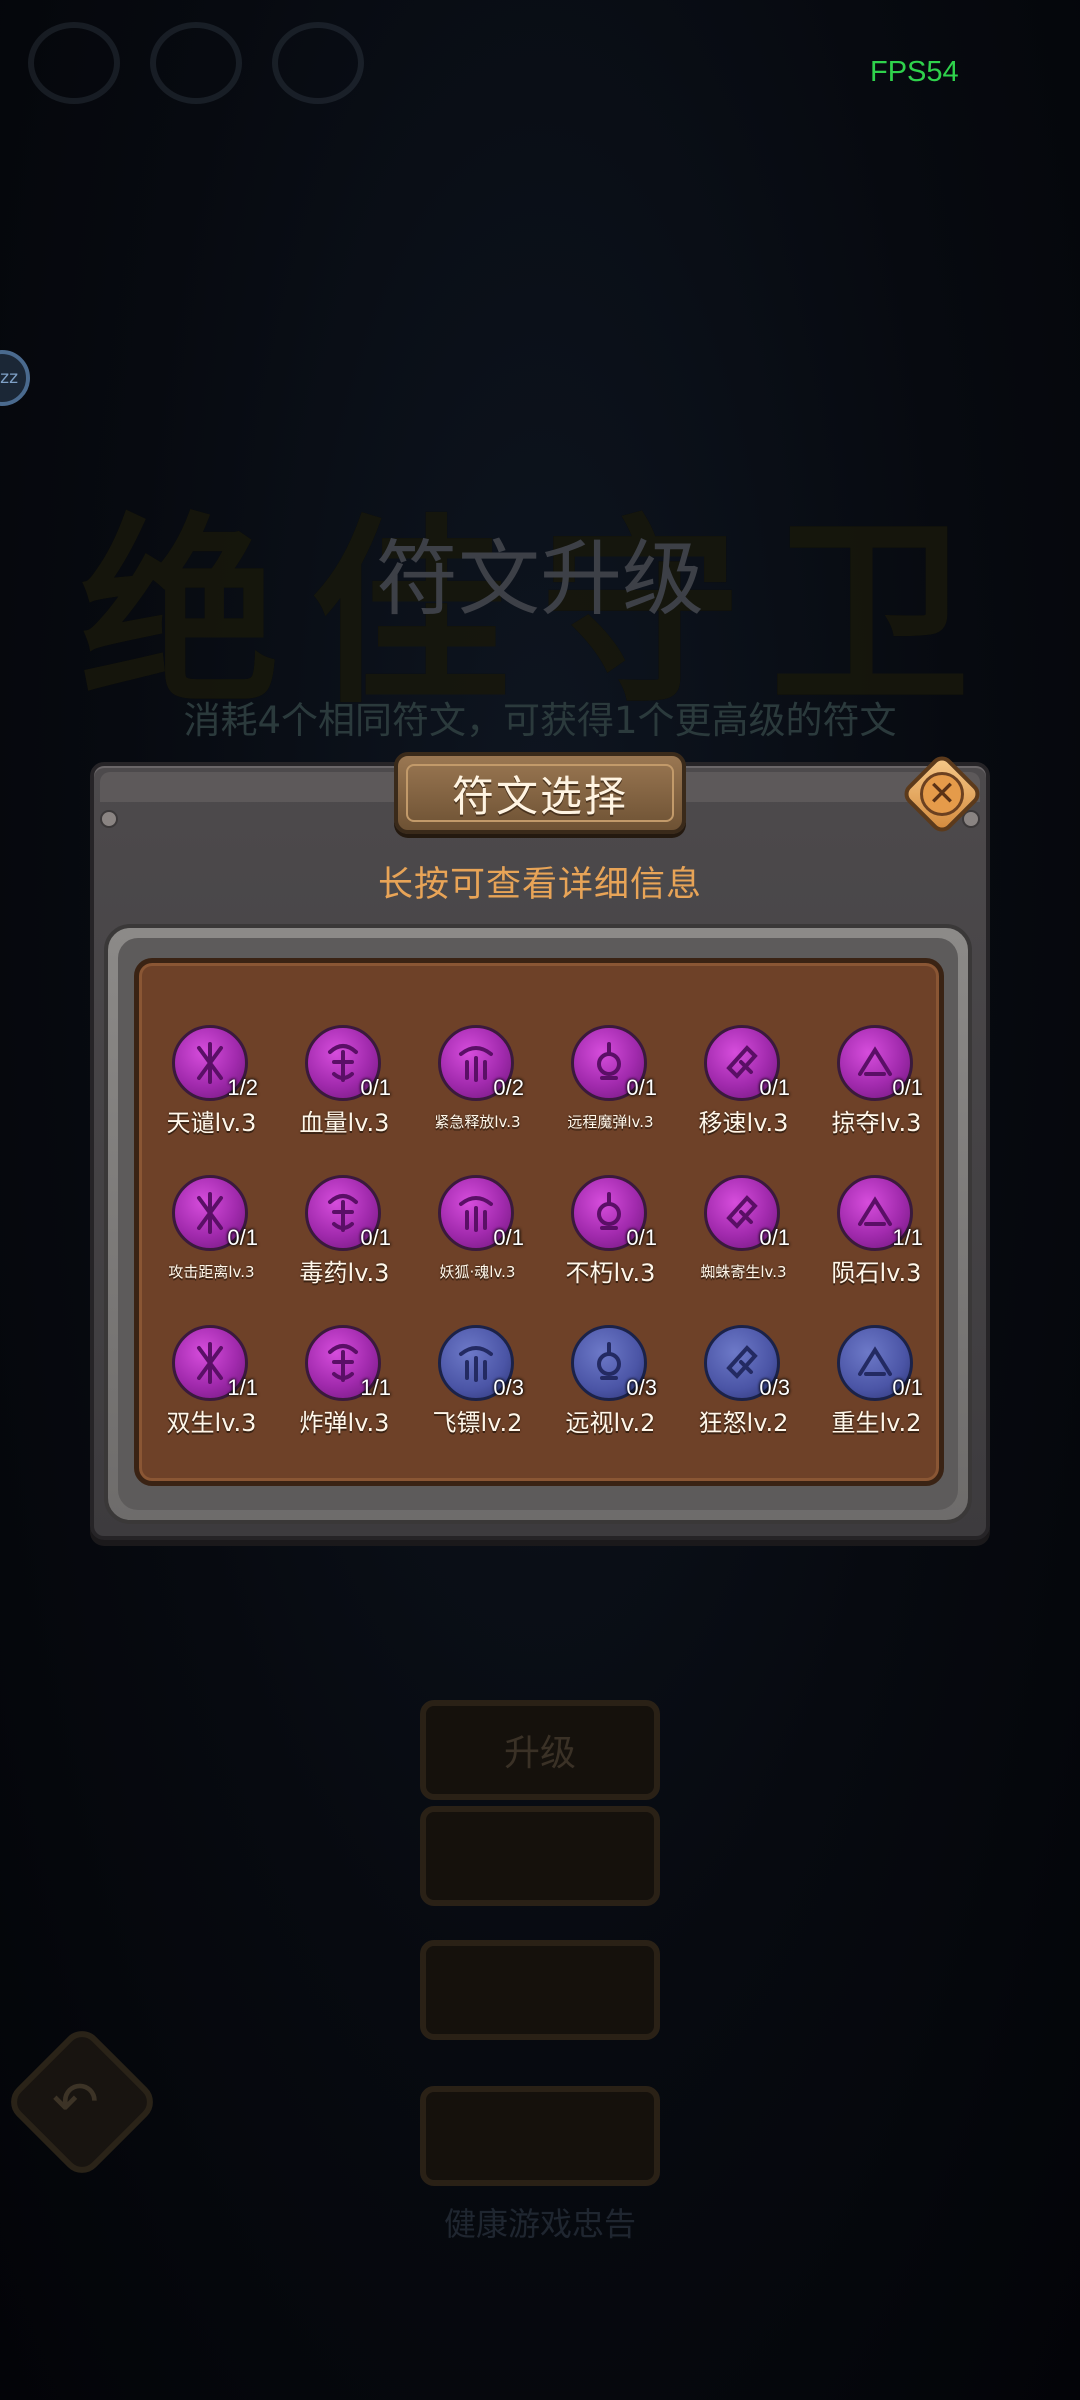  Describe the element at coordinates (539, 2224) in the screenshot. I see `health-notice: 健康游戏忠告` at that location.